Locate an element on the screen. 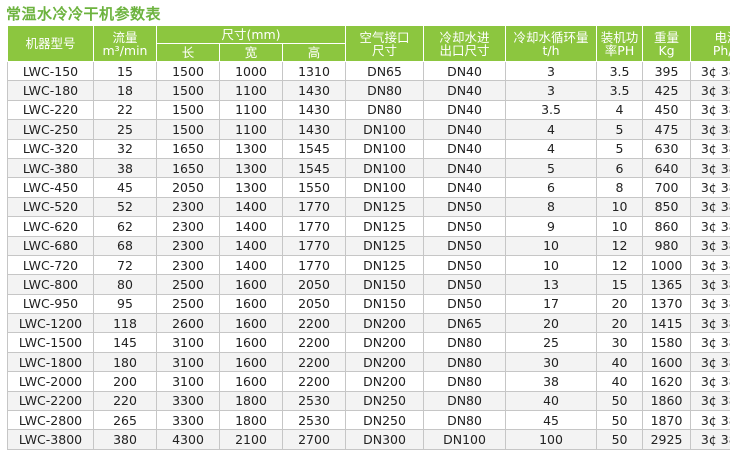 The height and width of the screenshot is (450, 730). cell-model: LWC-1200 is located at coordinates (51, 323).